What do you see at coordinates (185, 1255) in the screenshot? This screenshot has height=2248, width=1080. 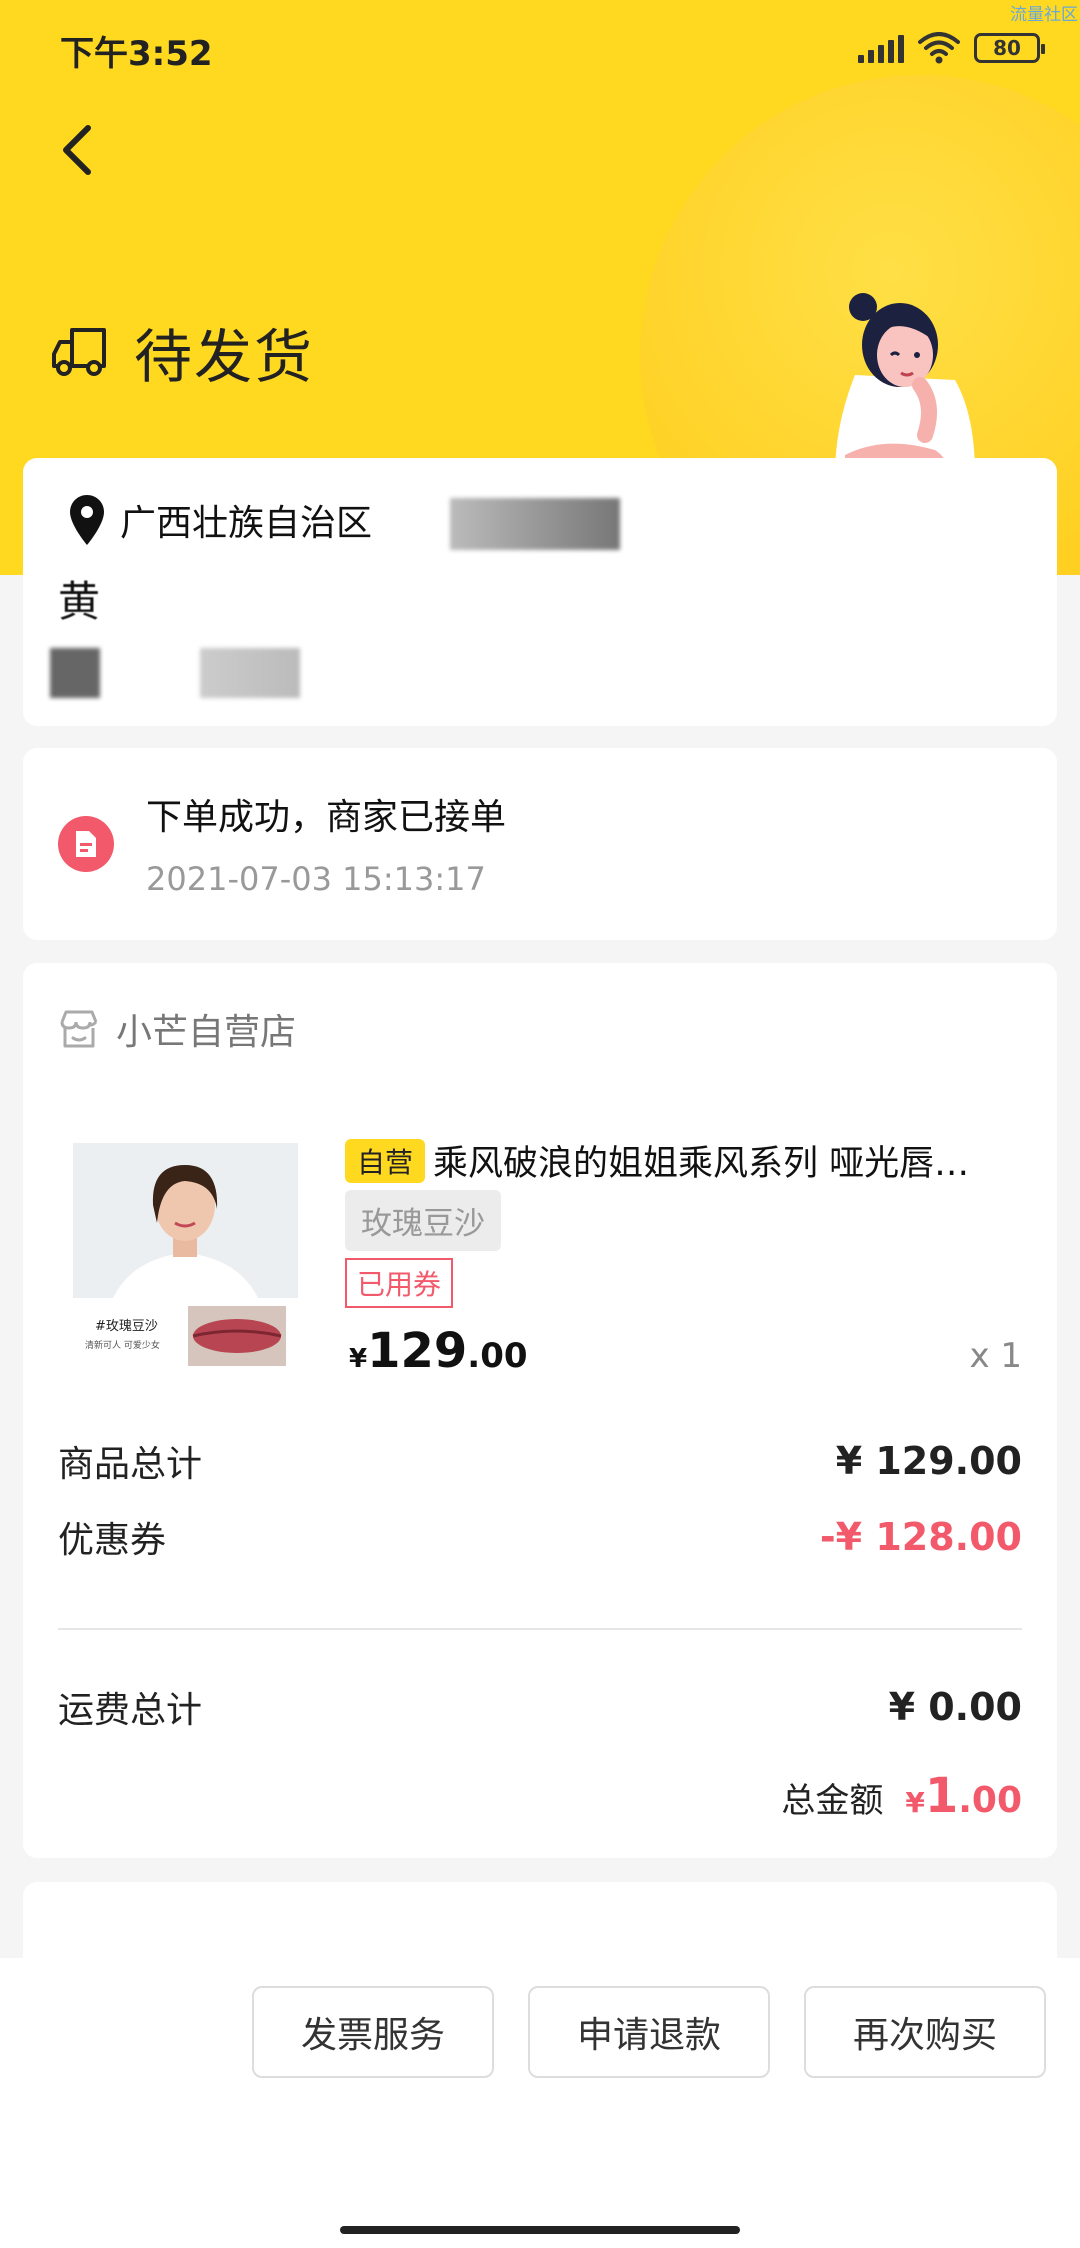 I see `product-image: #玫瑰豆沙 清新可人 可爱少女` at bounding box center [185, 1255].